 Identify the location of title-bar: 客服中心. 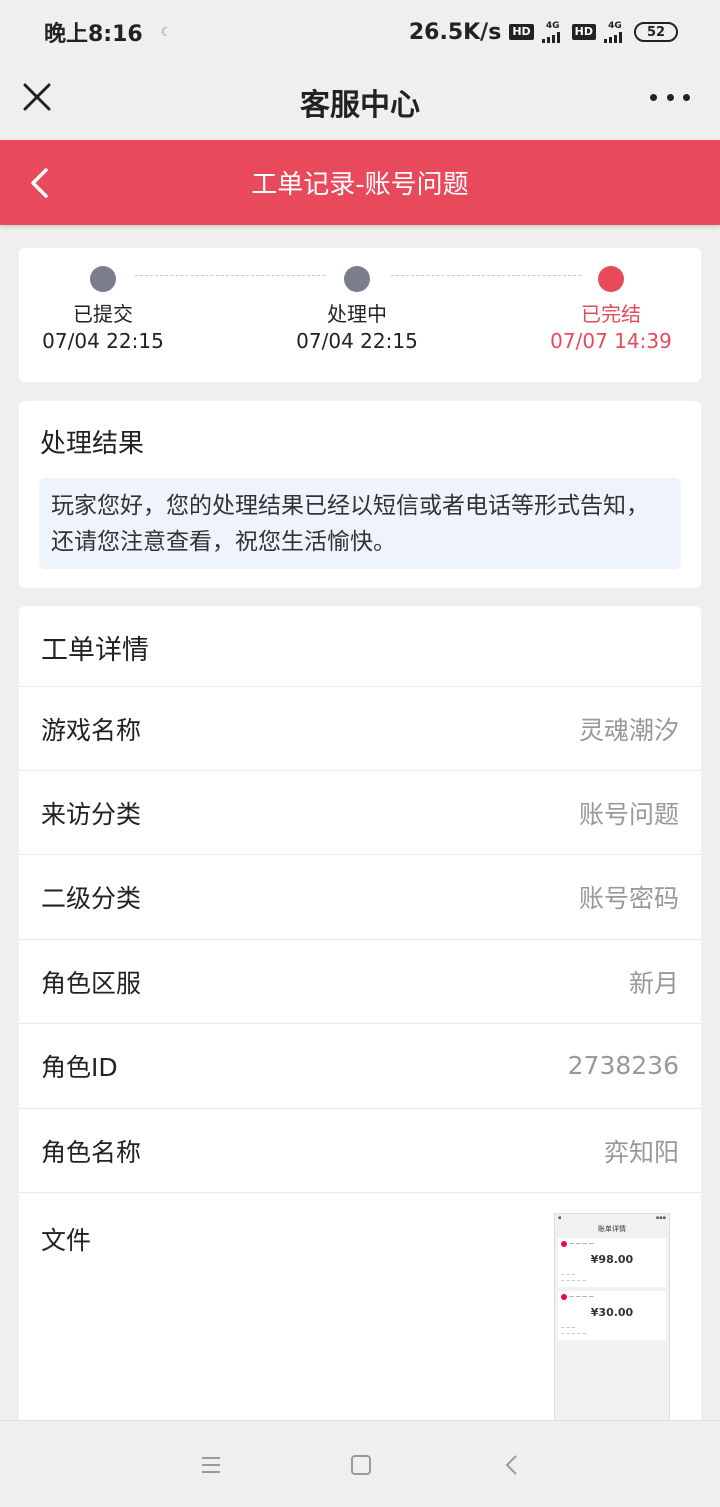
(360, 102).